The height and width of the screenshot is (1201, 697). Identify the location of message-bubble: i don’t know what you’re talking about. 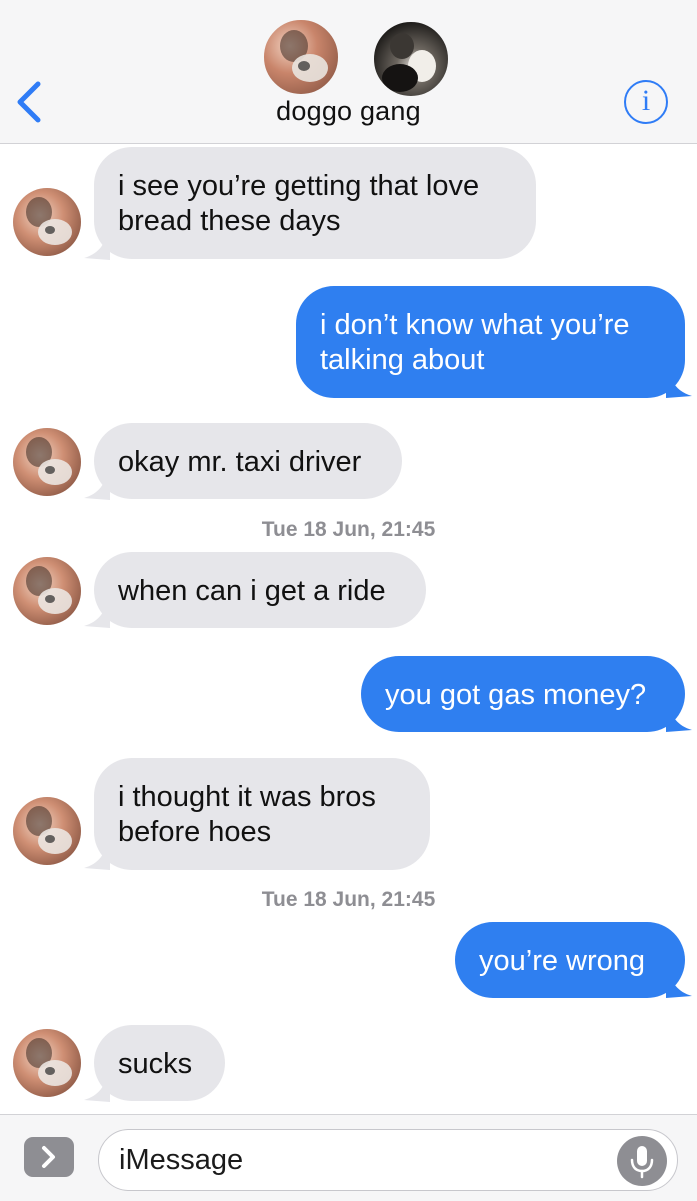
(490, 342).